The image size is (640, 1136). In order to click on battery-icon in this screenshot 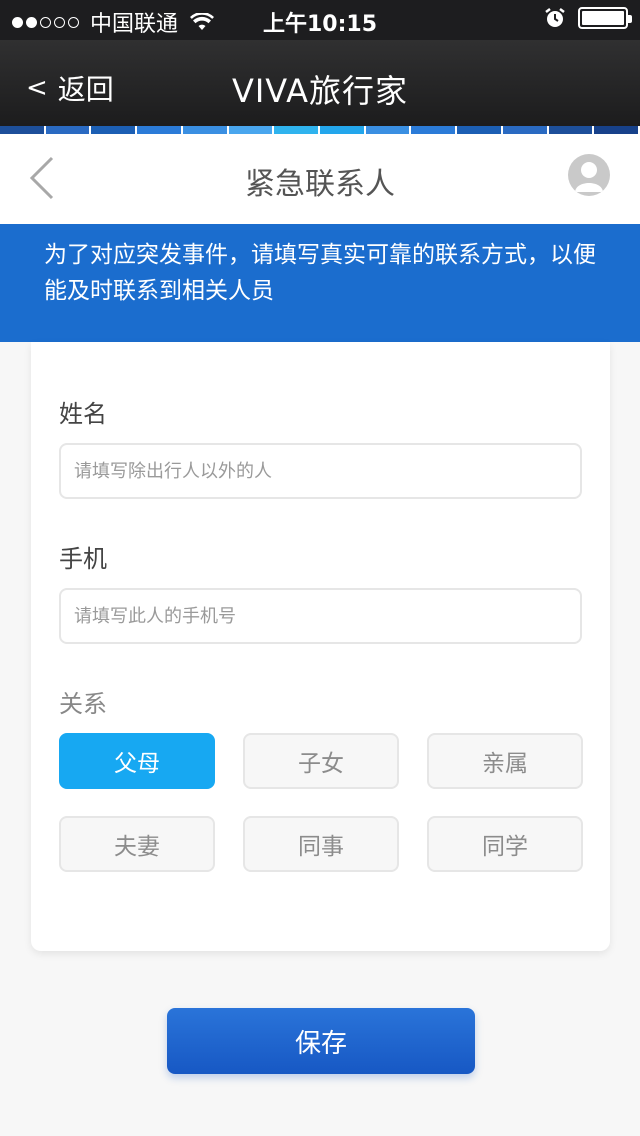, I will do `click(605, 18)`.